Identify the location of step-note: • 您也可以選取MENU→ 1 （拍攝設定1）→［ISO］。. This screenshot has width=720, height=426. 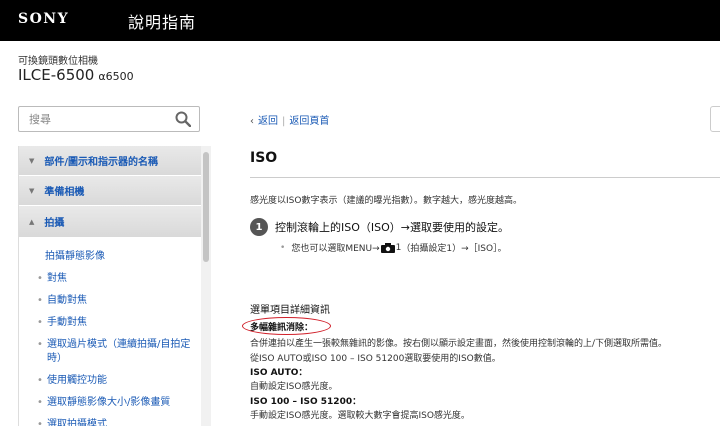
(393, 247).